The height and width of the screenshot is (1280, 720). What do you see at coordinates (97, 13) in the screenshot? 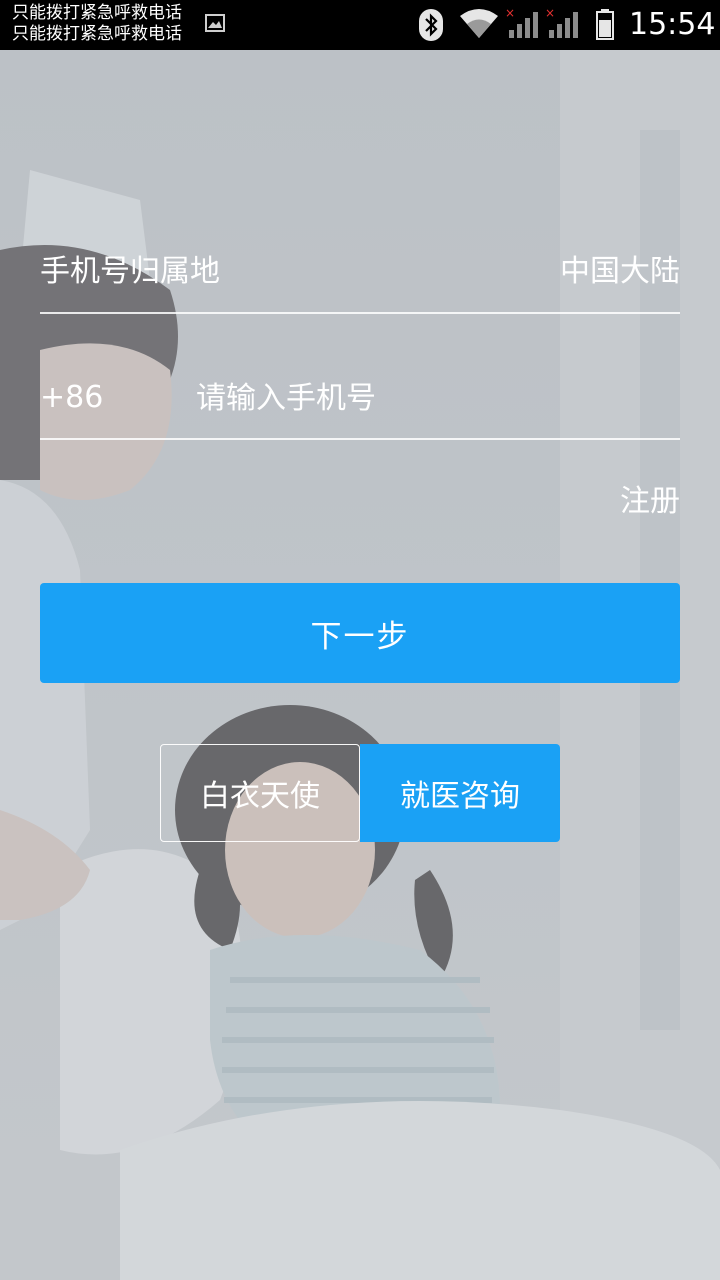
I see `carrier-line-1: 只能拨打紧急呼救电话` at bounding box center [97, 13].